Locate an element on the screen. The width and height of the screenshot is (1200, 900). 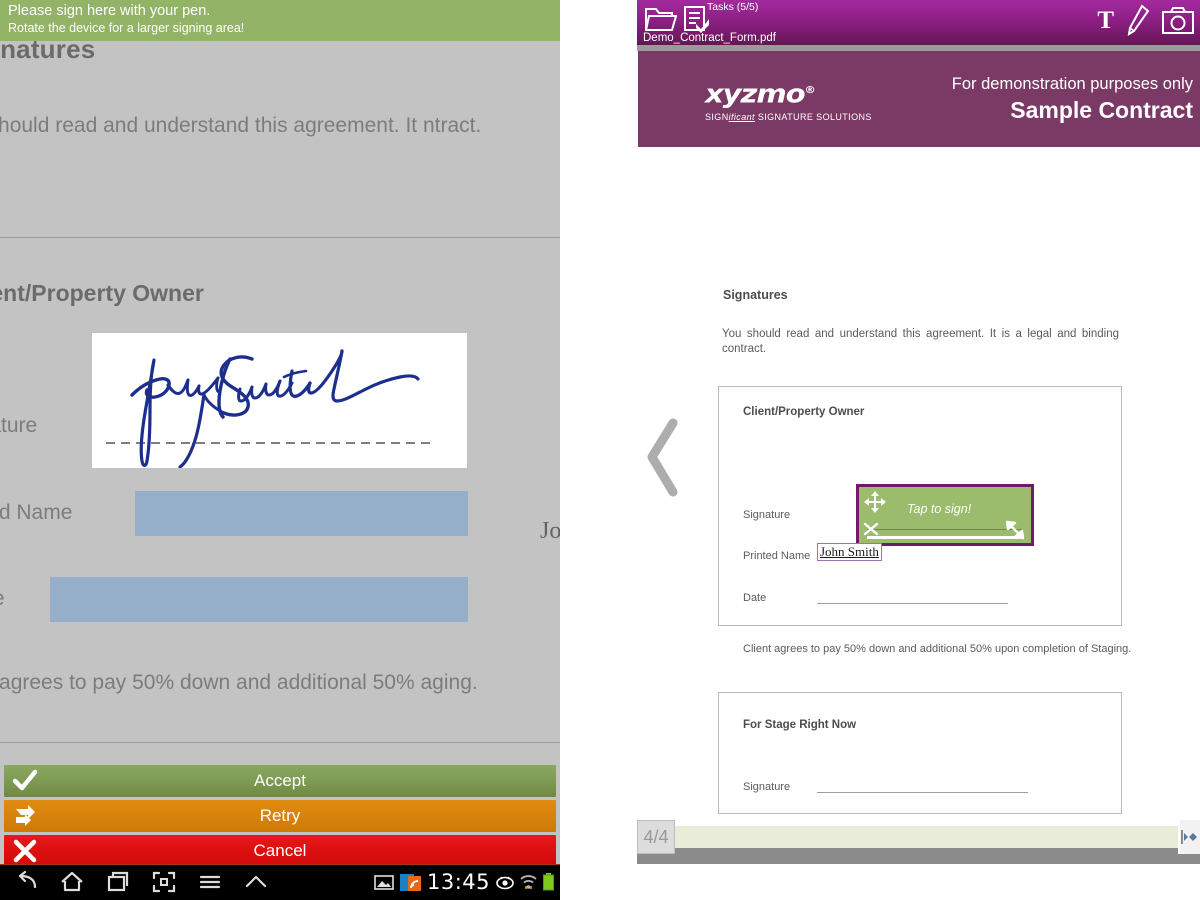
image-icon is located at coordinates (384, 882).